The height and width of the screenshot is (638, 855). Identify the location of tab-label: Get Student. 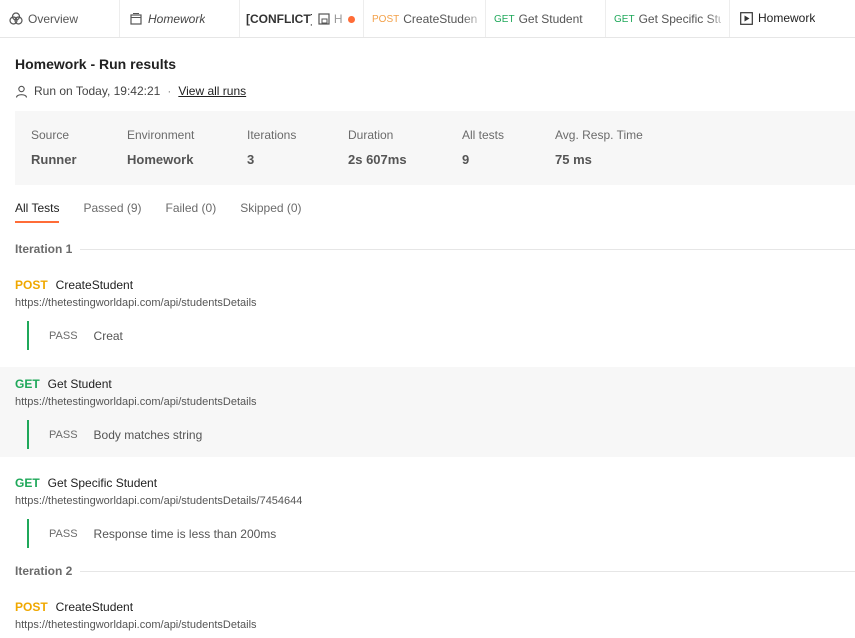
(550, 19).